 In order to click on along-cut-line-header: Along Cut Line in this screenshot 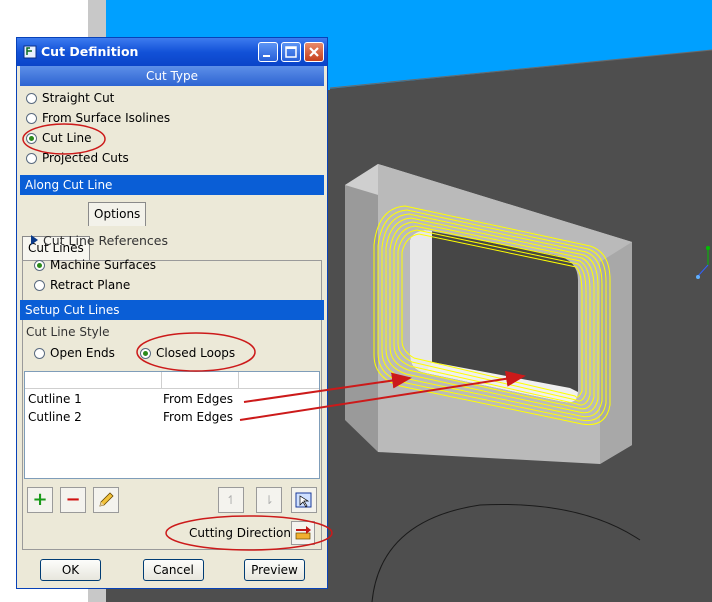, I will do `click(172, 185)`.